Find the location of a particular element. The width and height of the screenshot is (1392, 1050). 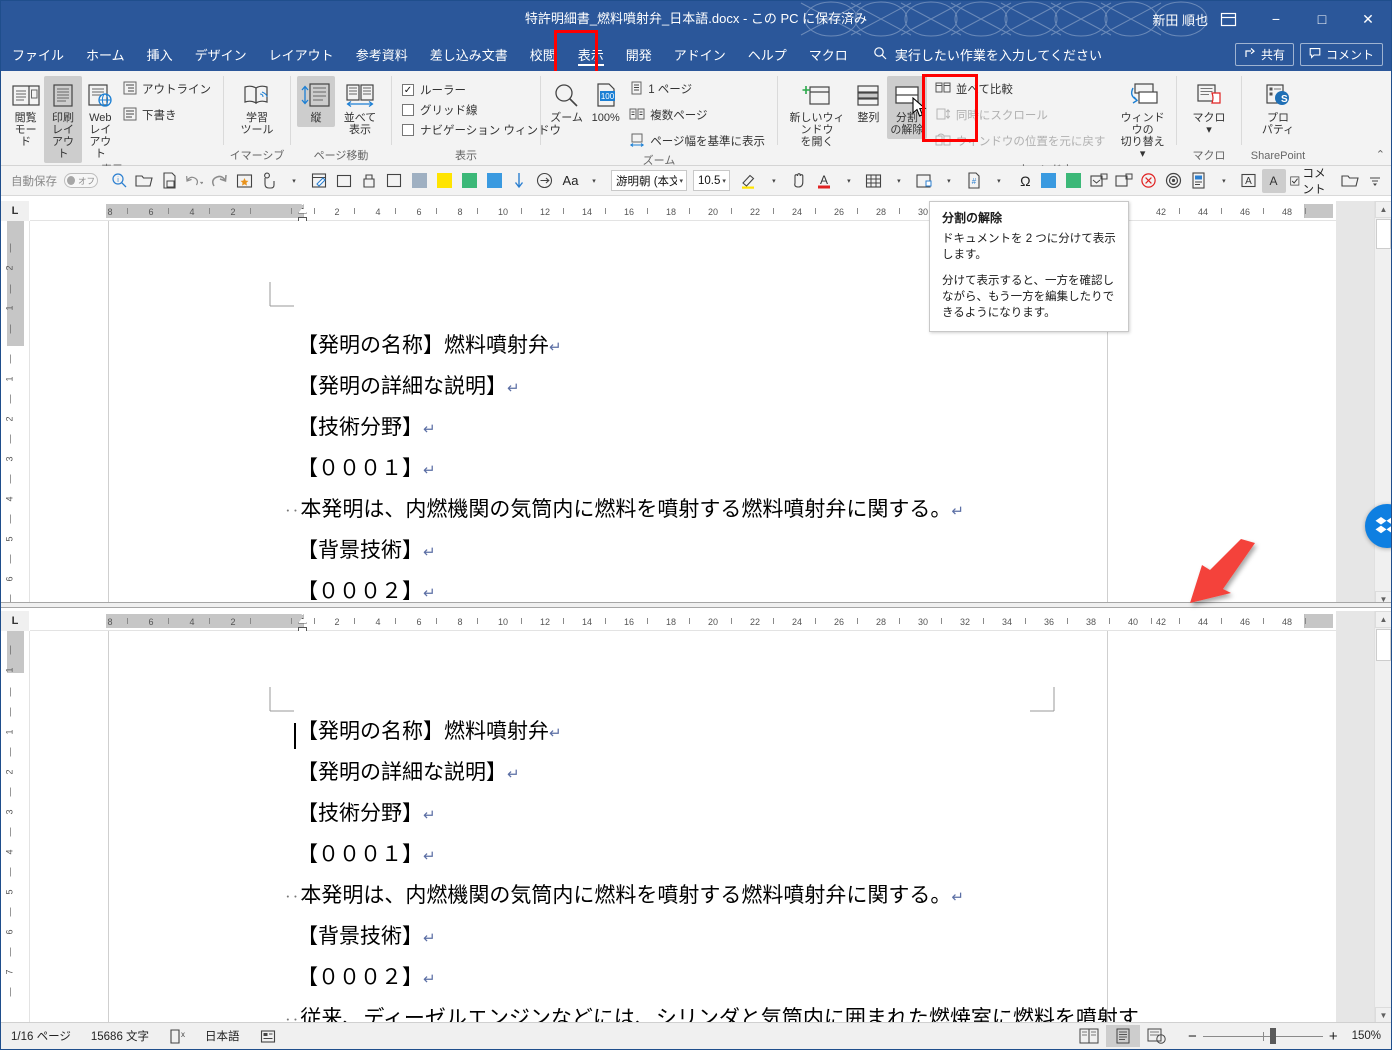

tab-home: ホーム is located at coordinates (105, 54).